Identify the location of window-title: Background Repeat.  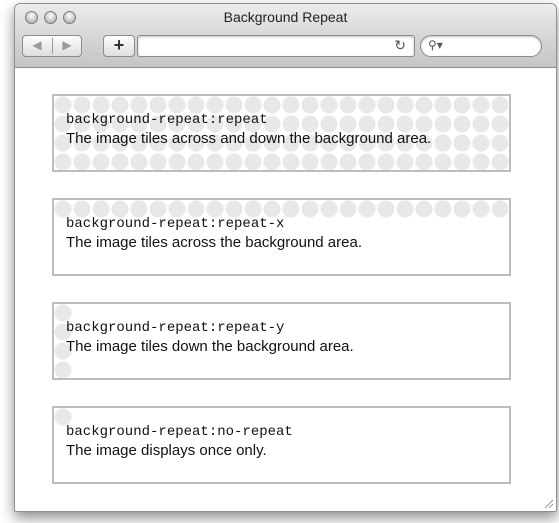
(285, 17).